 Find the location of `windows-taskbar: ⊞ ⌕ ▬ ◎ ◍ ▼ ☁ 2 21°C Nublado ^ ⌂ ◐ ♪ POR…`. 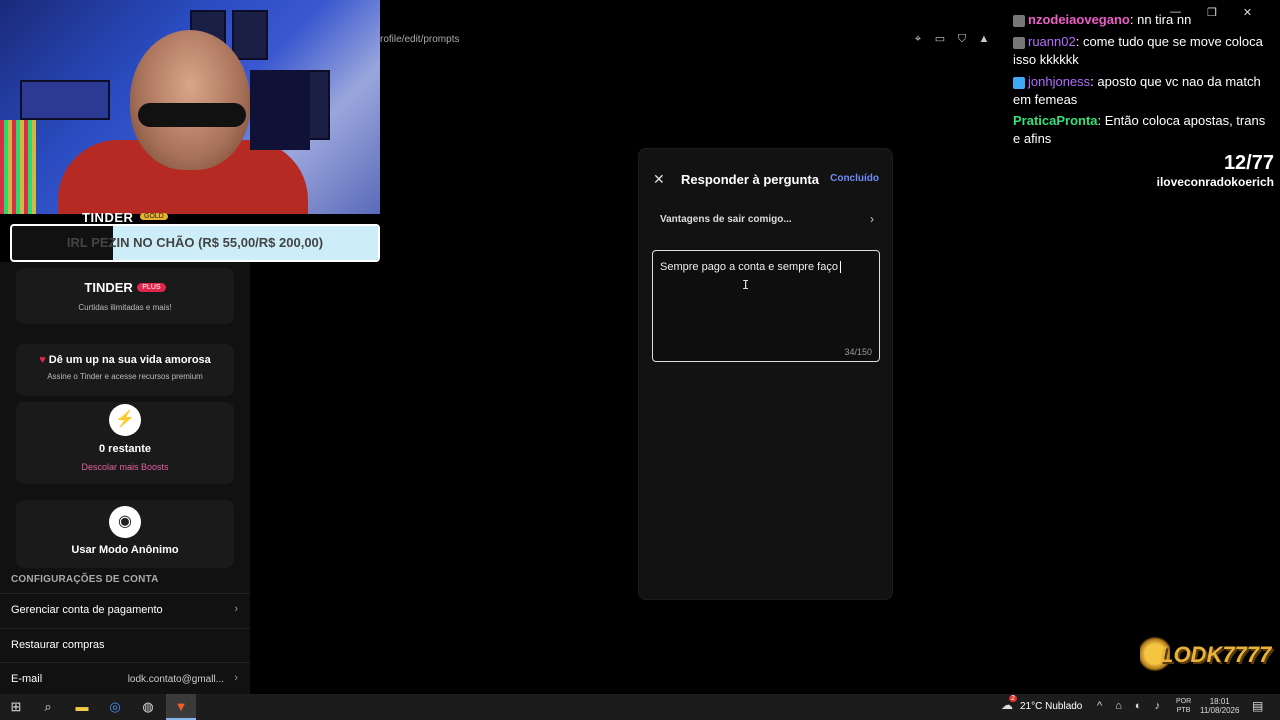

windows-taskbar: ⊞ ⌕ ▬ ◎ ◍ ▼ ☁ 2 21°C Nublado ^ ⌂ ◐ ♪ POR… is located at coordinates (640, 707).